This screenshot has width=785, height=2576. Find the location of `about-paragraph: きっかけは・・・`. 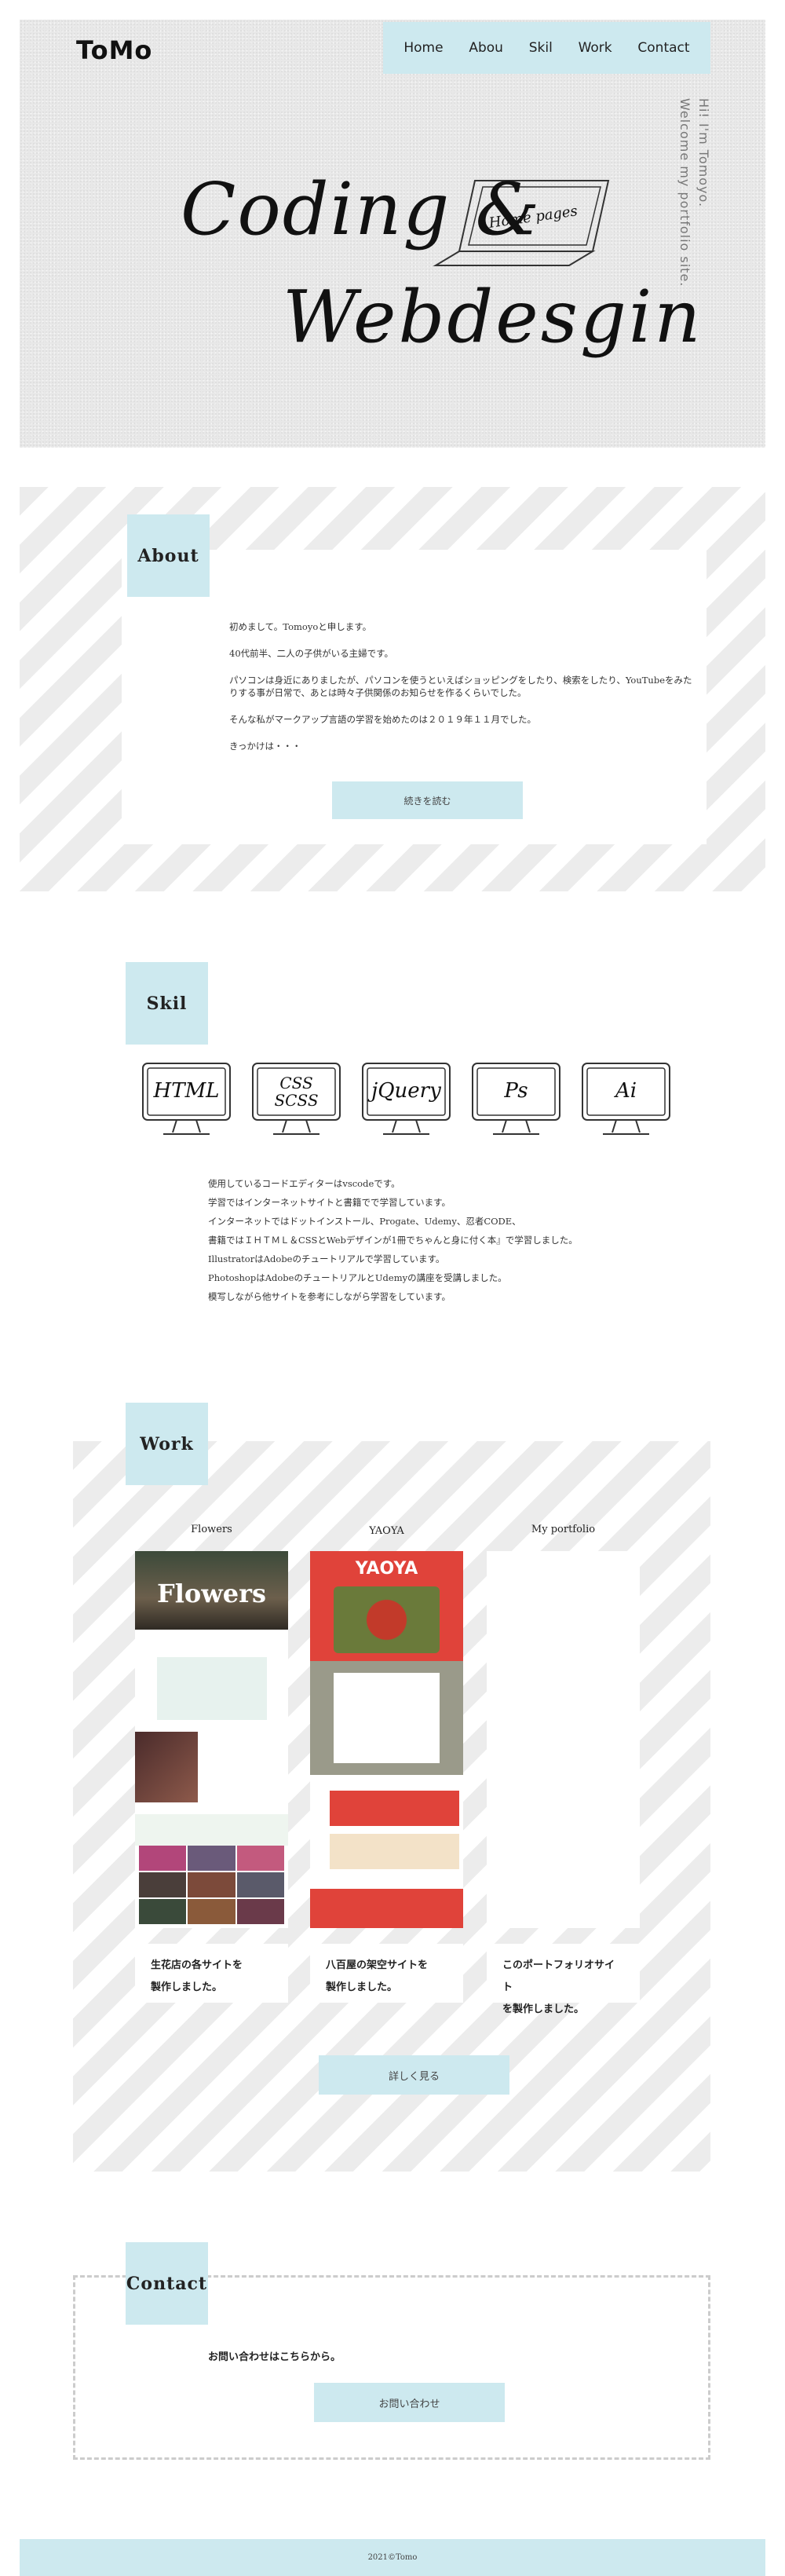

about-paragraph: きっかけは・・・ is located at coordinates (265, 746).